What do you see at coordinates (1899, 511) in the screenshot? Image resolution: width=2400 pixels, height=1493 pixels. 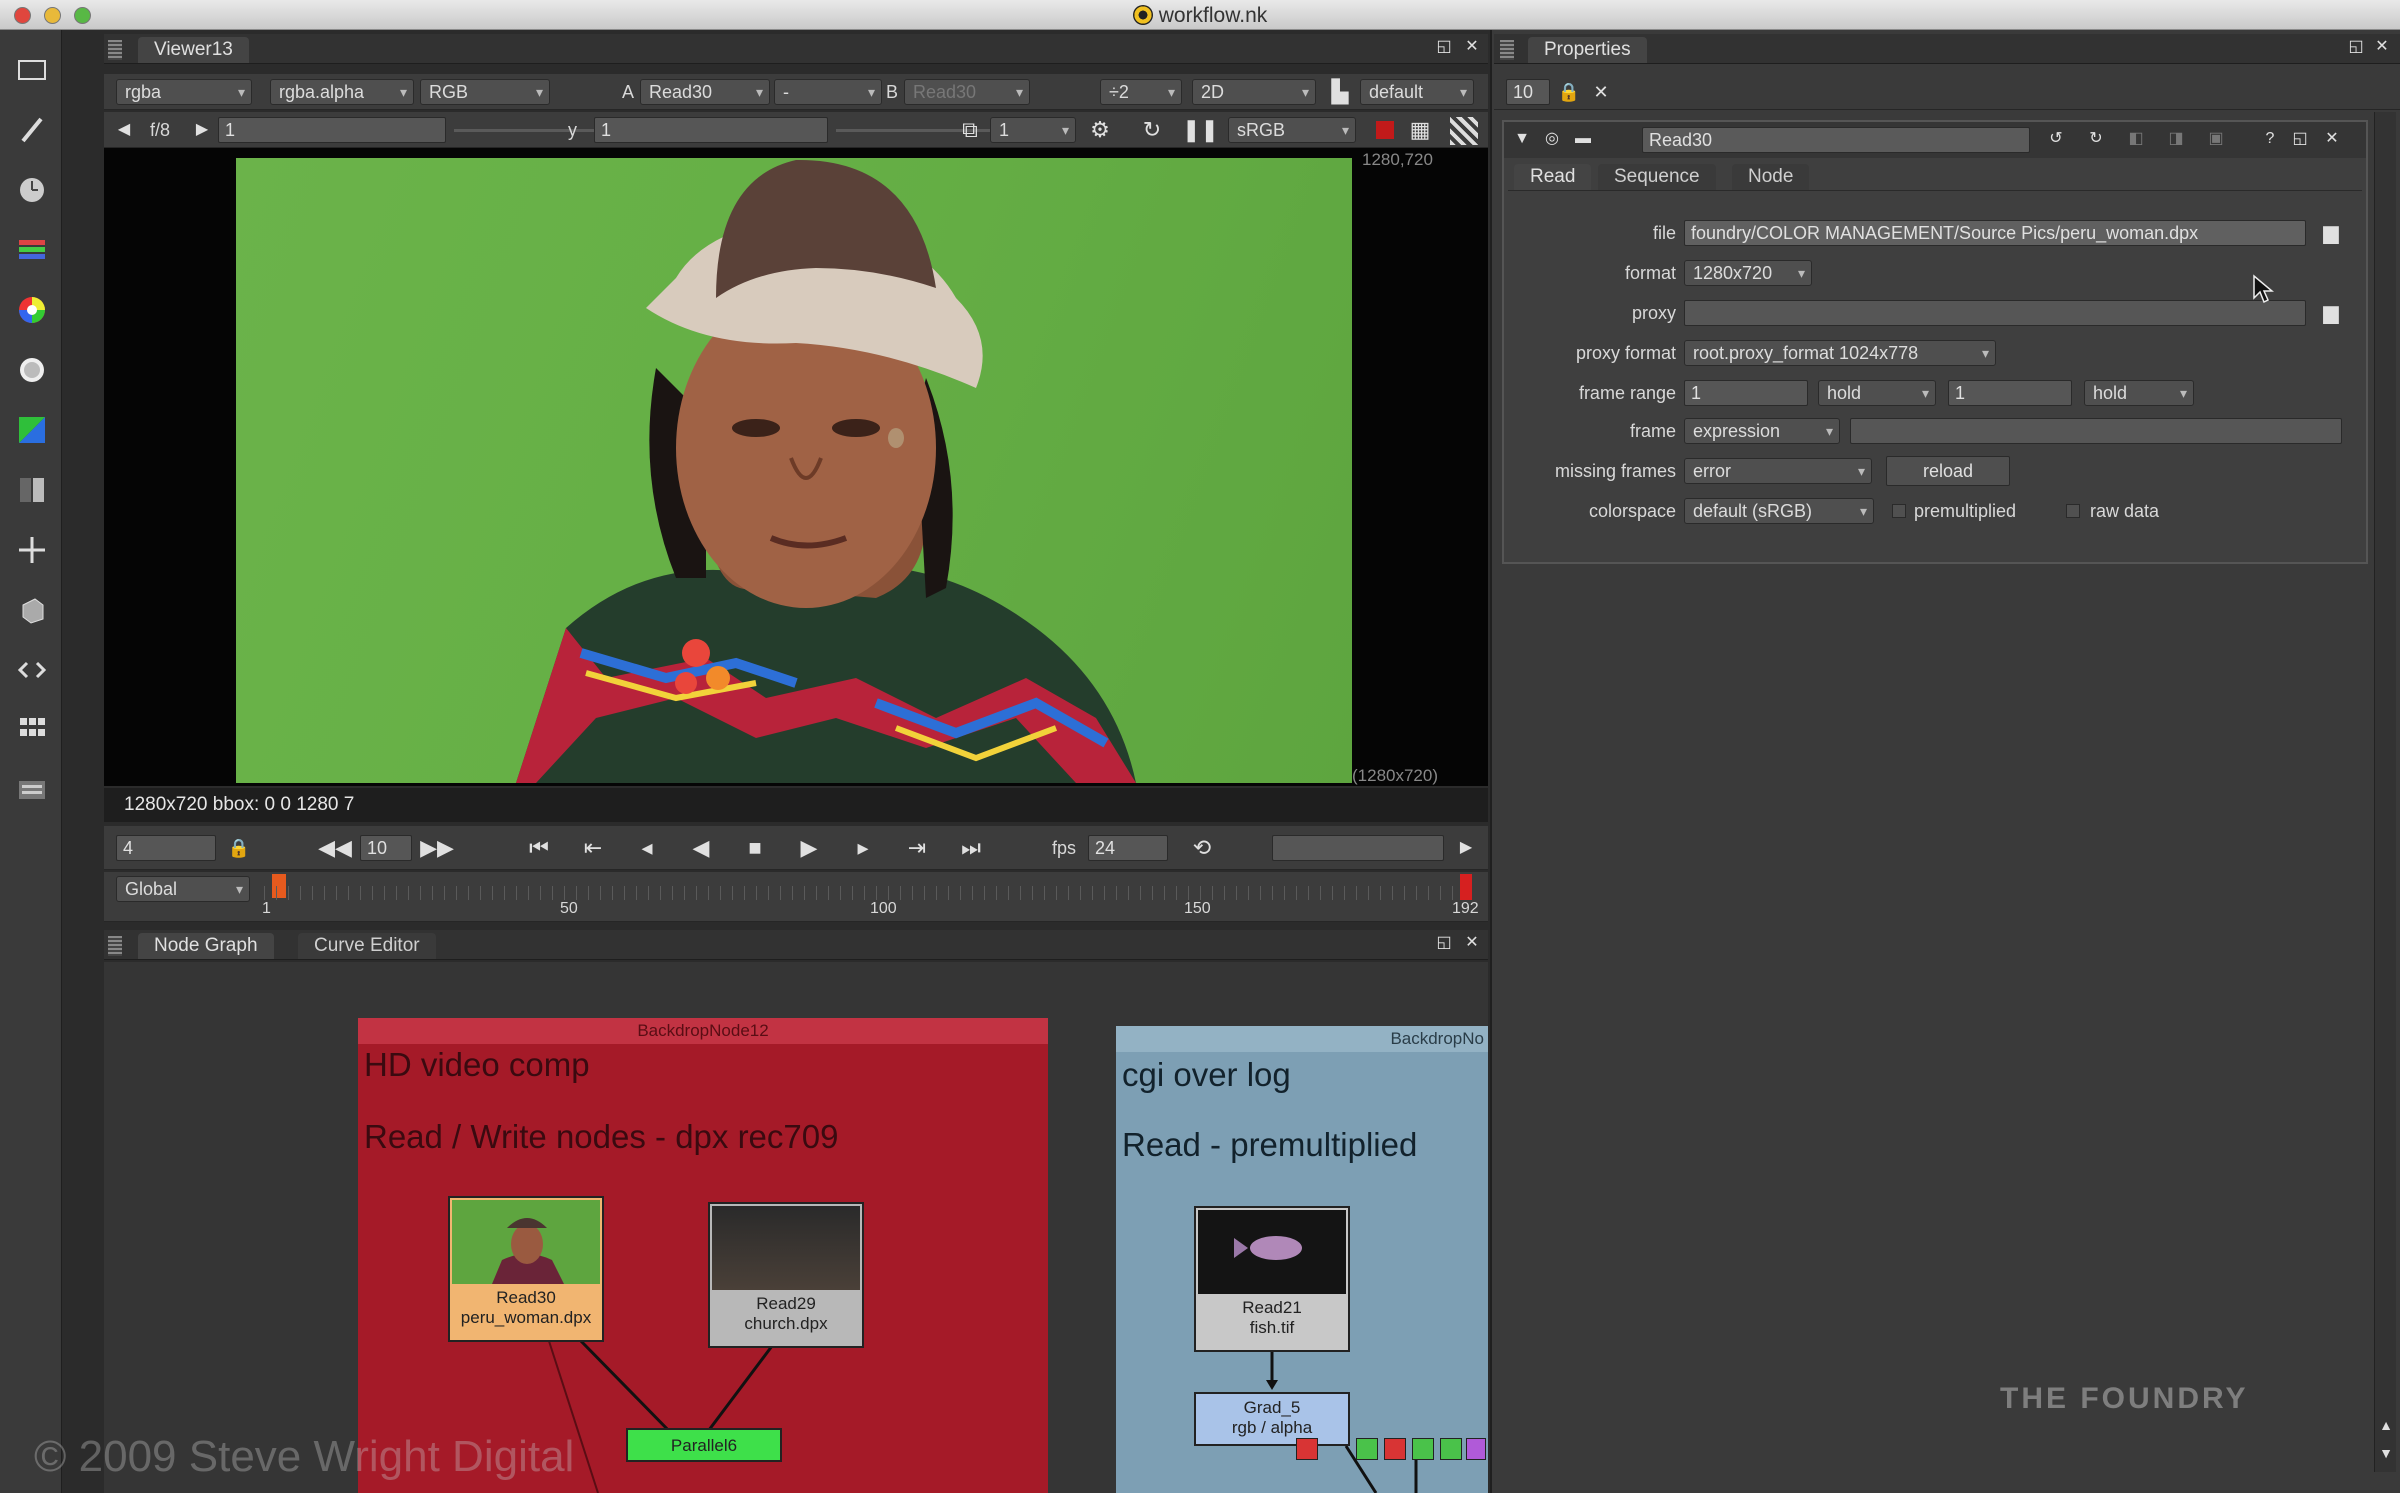 I see `premultiplied-checkbox` at bounding box center [1899, 511].